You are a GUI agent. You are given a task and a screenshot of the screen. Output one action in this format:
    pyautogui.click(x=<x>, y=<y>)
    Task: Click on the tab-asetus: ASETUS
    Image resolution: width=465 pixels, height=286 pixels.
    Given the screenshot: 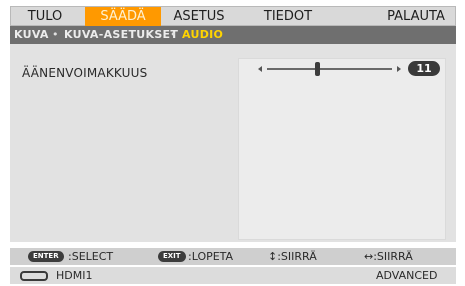 What is the action you would take?
    pyautogui.click(x=199, y=17)
    